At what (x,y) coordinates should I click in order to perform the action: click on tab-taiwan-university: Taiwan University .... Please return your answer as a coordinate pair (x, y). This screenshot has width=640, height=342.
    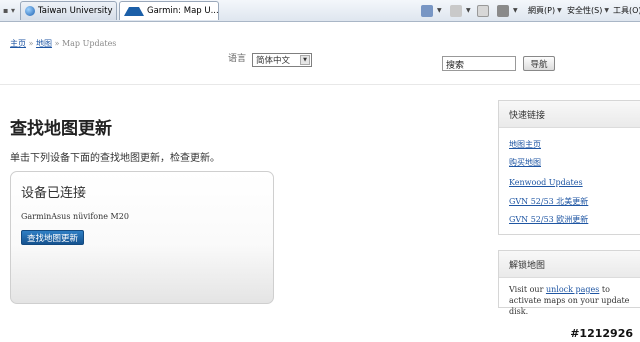
    Looking at the image, I should click on (68, 10).